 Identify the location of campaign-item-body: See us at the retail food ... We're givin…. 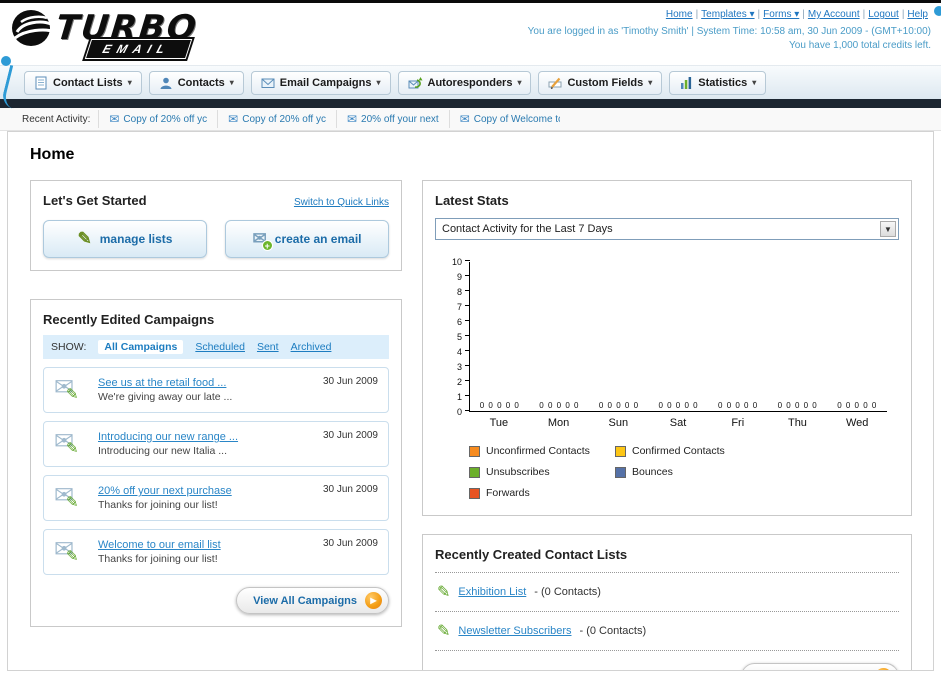
(165, 390).